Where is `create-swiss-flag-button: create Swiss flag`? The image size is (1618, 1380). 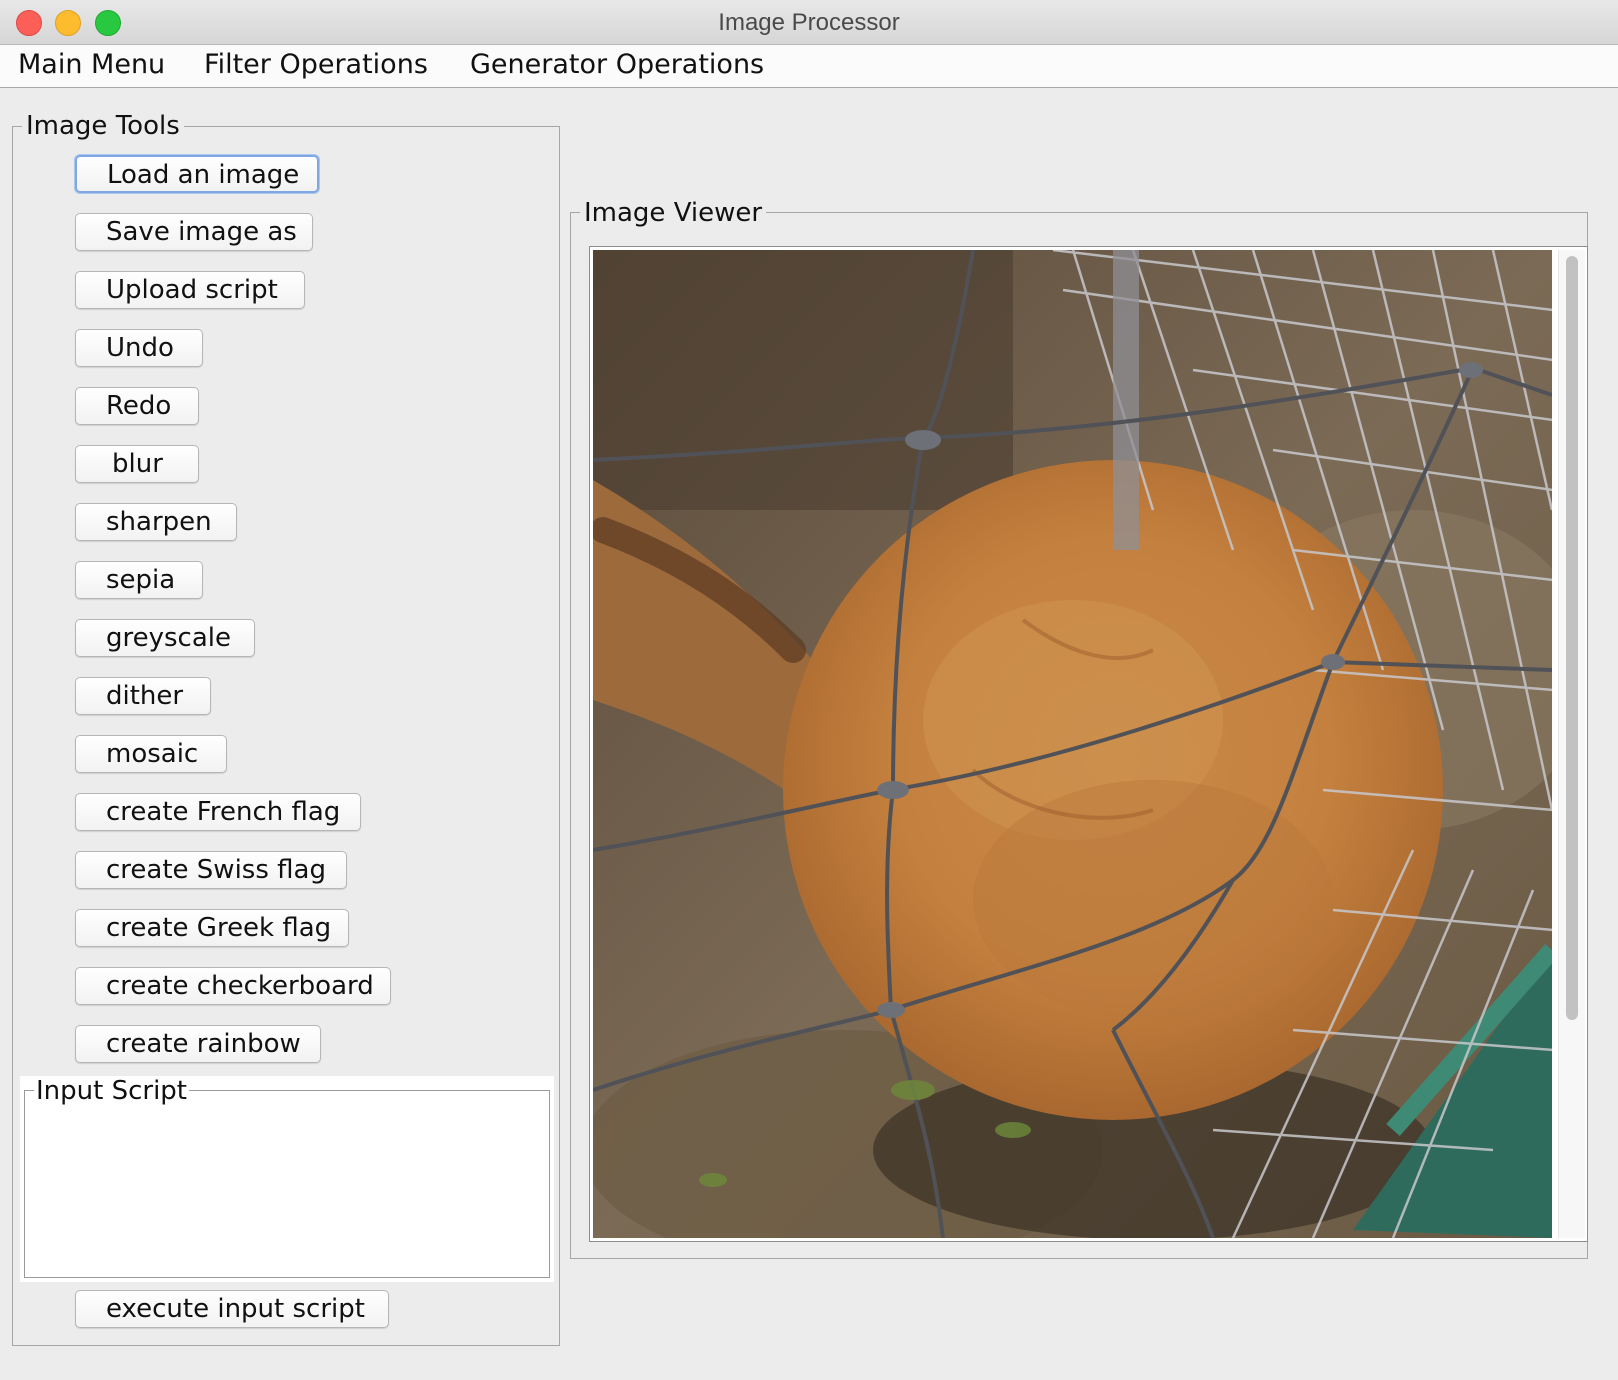 create-swiss-flag-button: create Swiss flag is located at coordinates (211, 870).